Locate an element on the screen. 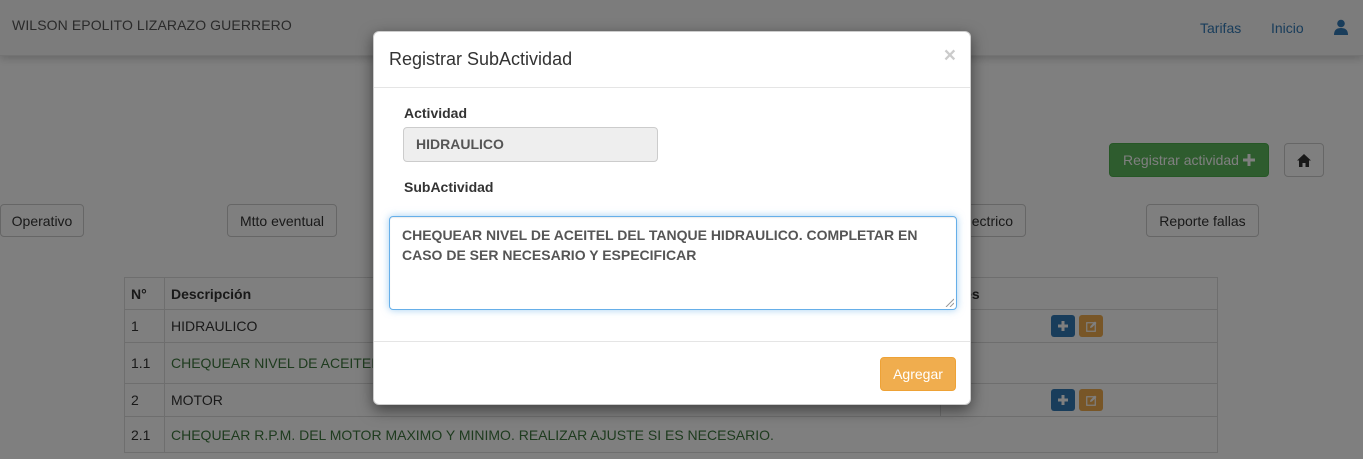 This screenshot has width=1363, height=459. modal-title: Registrar SubActividad is located at coordinates (481, 59).